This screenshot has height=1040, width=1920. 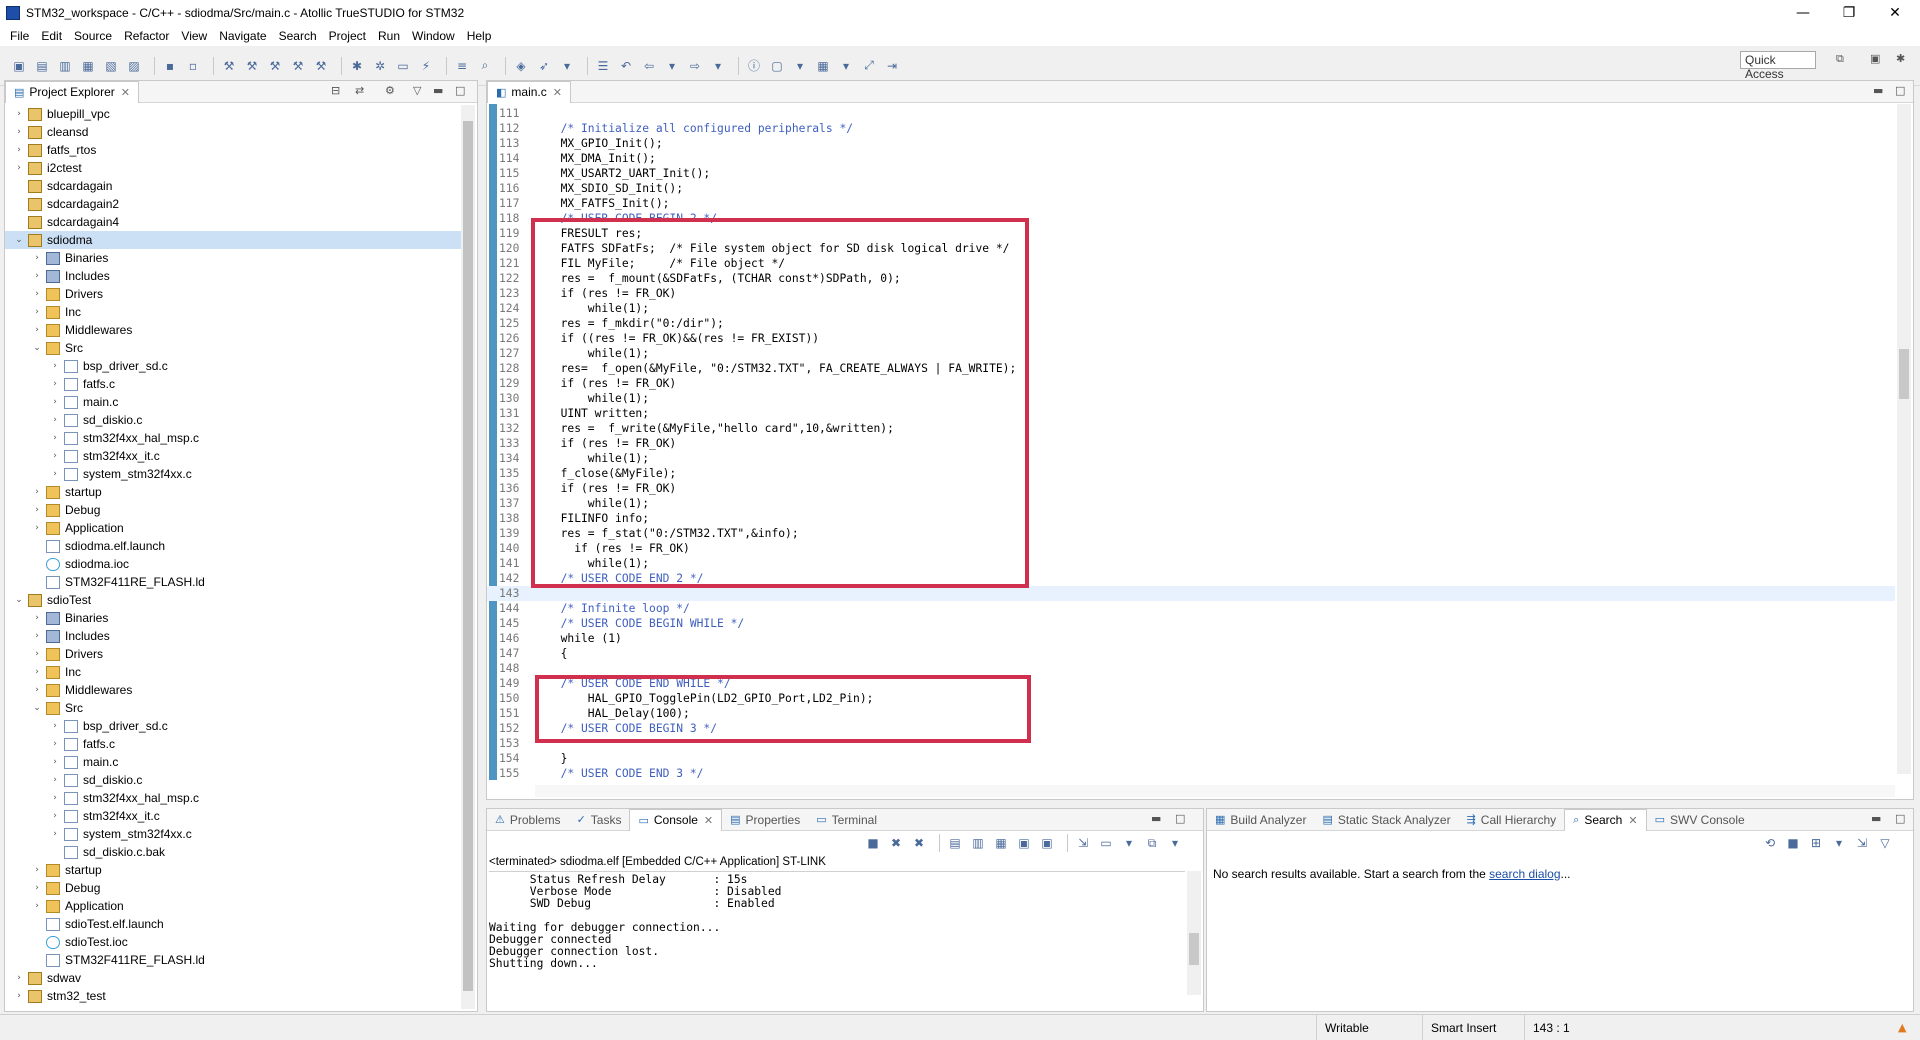 I want to click on tree-item: › stm32_test, so click(x=235, y=996).